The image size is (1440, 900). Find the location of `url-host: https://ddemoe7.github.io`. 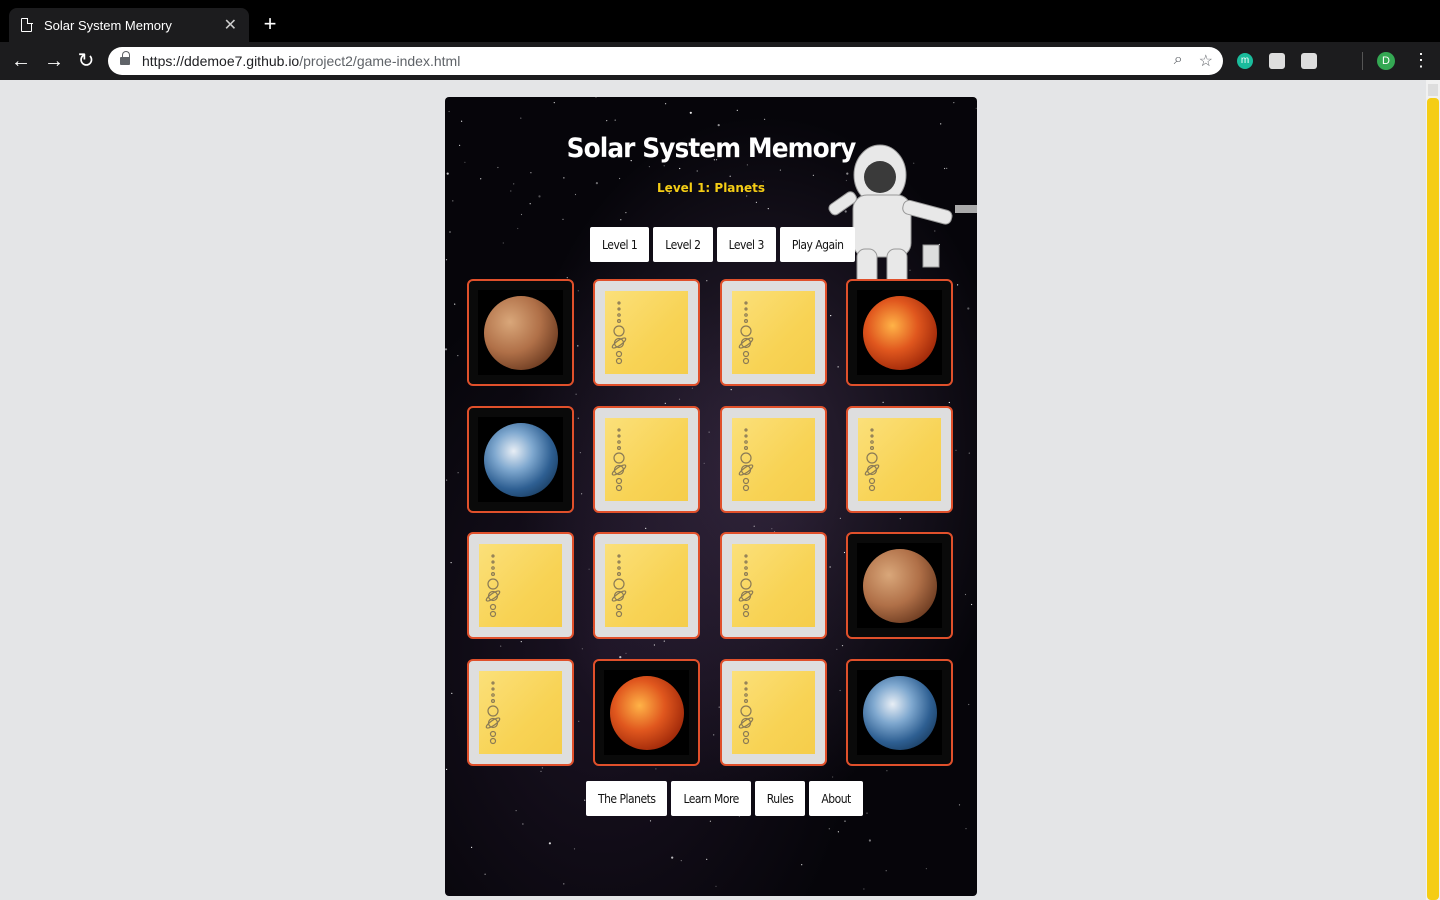

url-host: https://ddemoe7.github.io is located at coordinates (221, 61).